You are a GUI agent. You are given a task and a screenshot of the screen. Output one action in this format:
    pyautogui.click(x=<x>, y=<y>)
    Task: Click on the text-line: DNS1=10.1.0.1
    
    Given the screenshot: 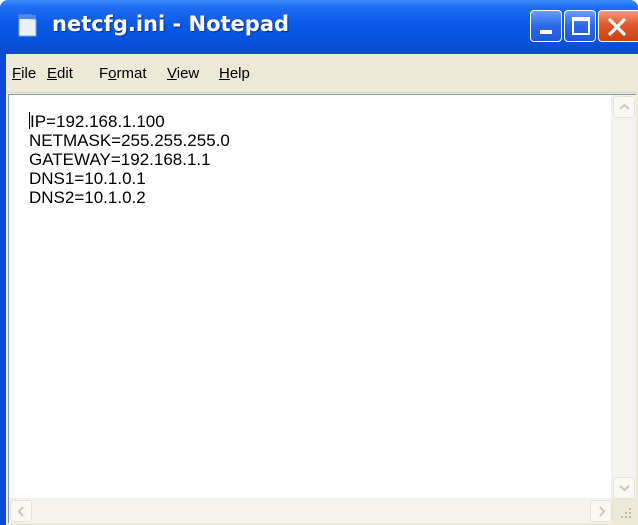 What is the action you would take?
    pyautogui.click(x=87, y=178)
    